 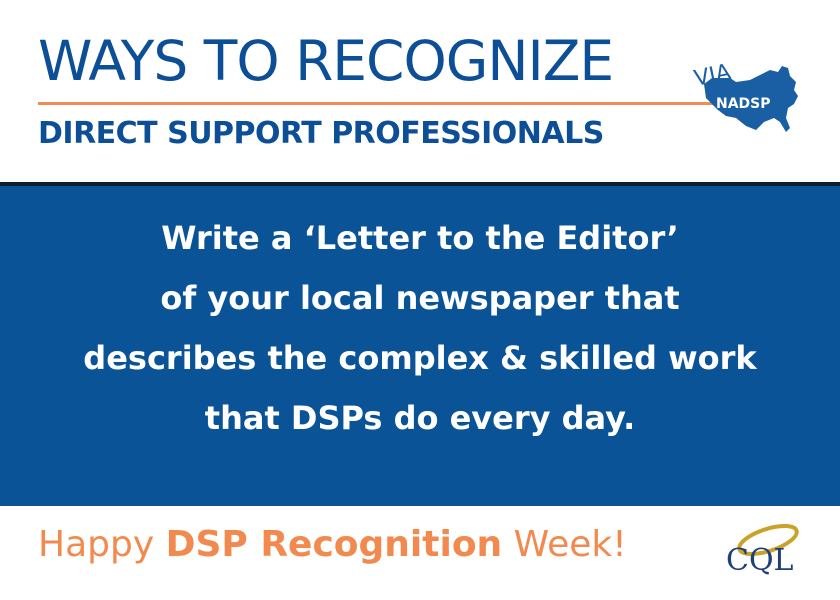 What do you see at coordinates (326, 61) in the screenshot?
I see `page-title: WAYS TO RECOGNIZE` at bounding box center [326, 61].